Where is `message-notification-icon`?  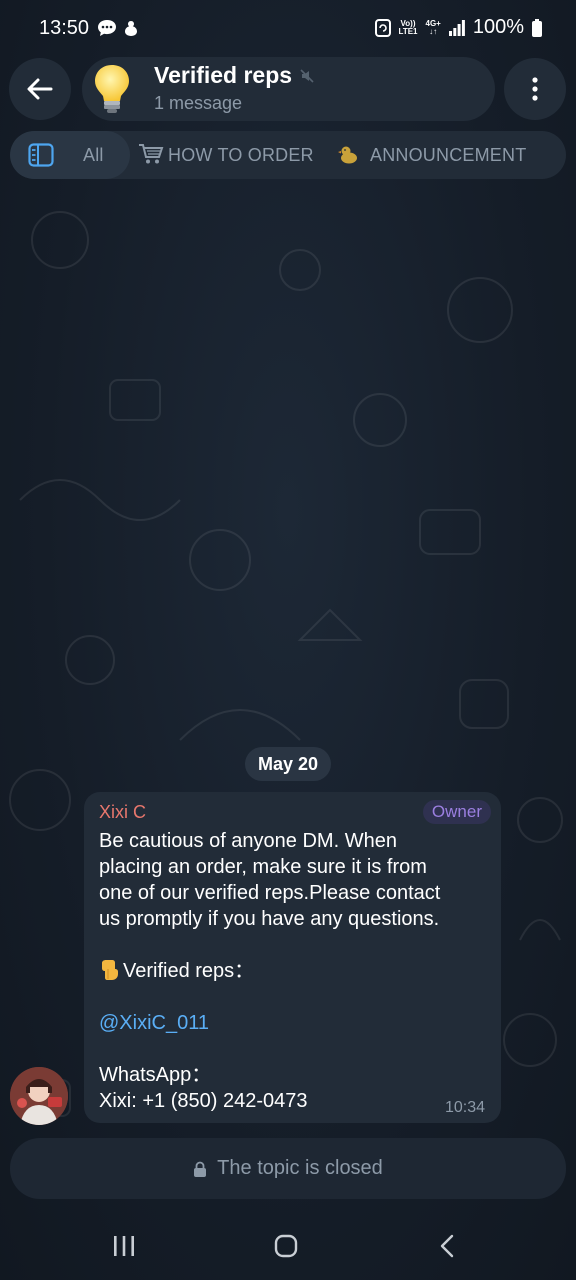 message-notification-icon is located at coordinates (107, 28).